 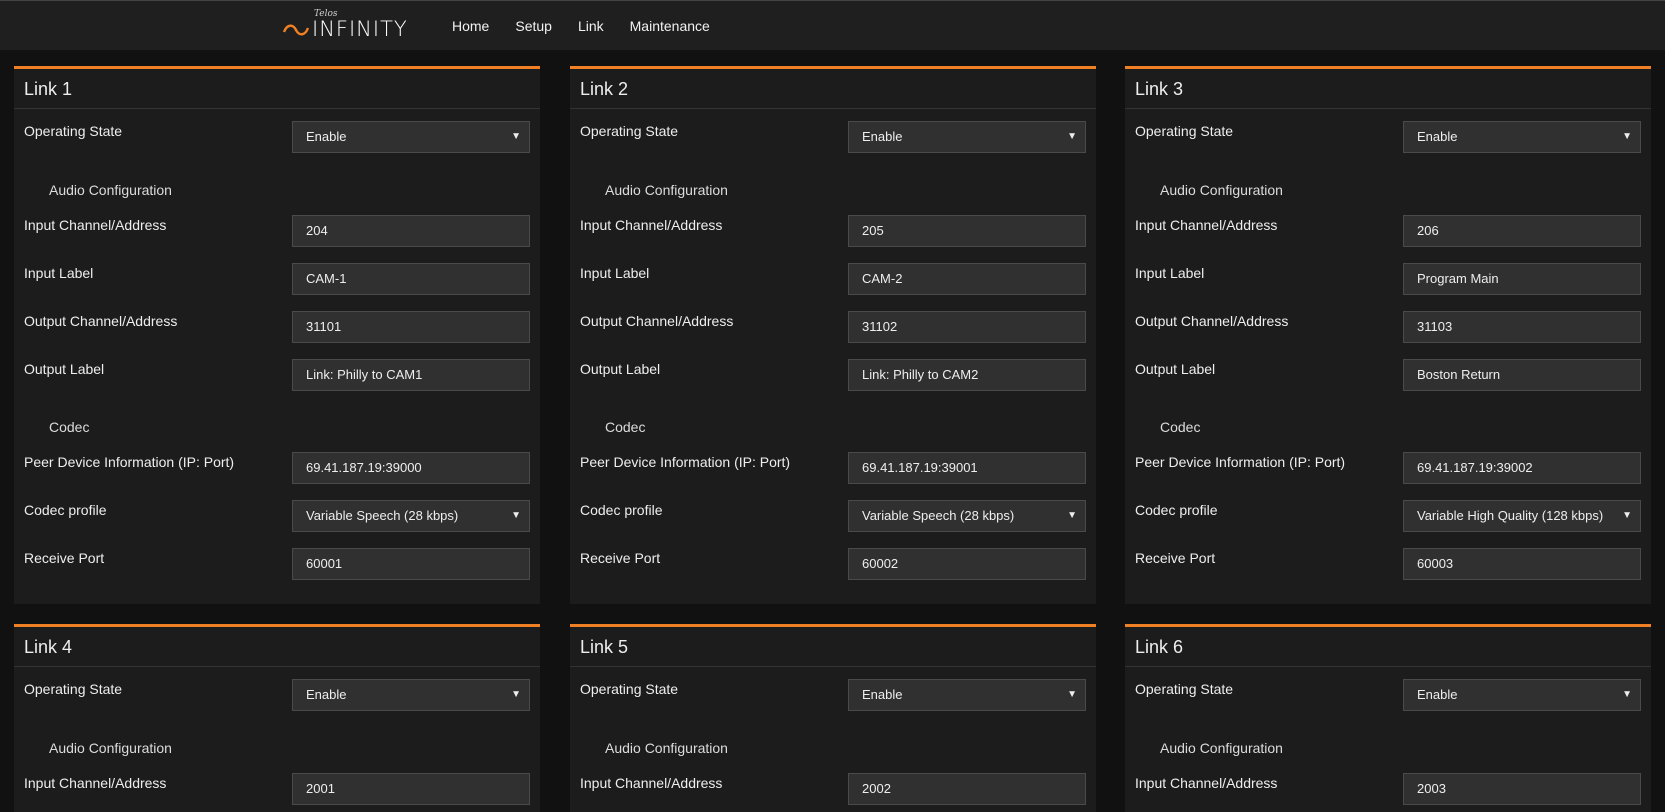 I want to click on main-nav: Home Setup Link Maintenance, so click(x=594, y=26).